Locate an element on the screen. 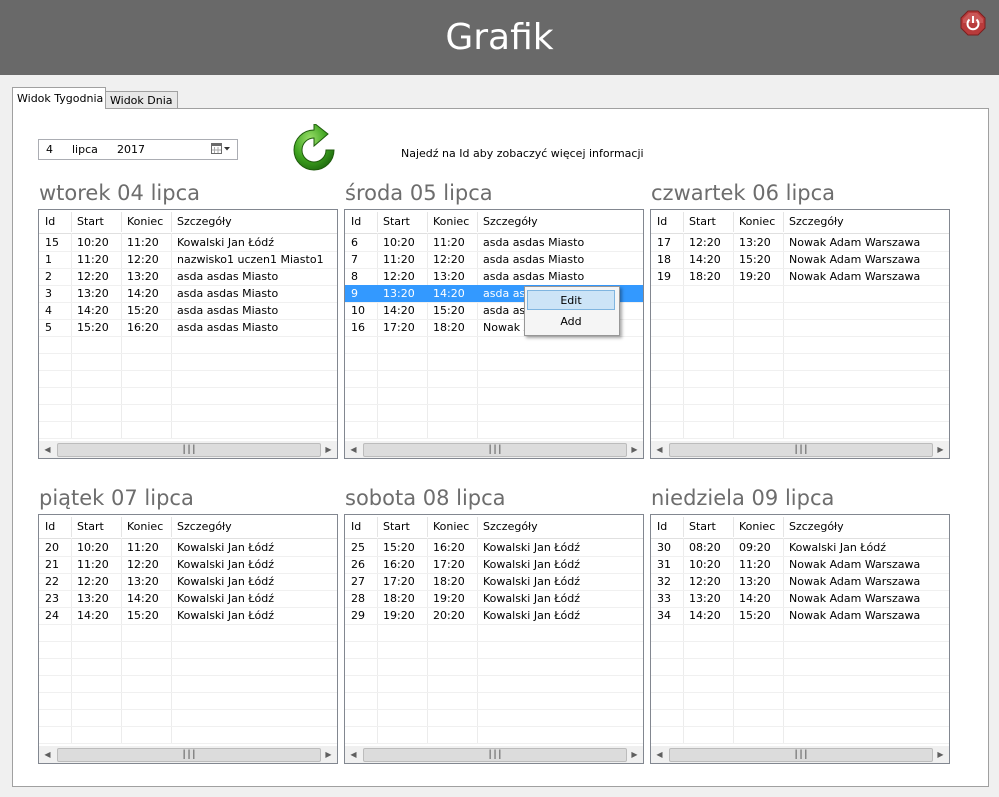 The image size is (999, 797). cell-koniec: 11:20 is located at coordinates (449, 242).